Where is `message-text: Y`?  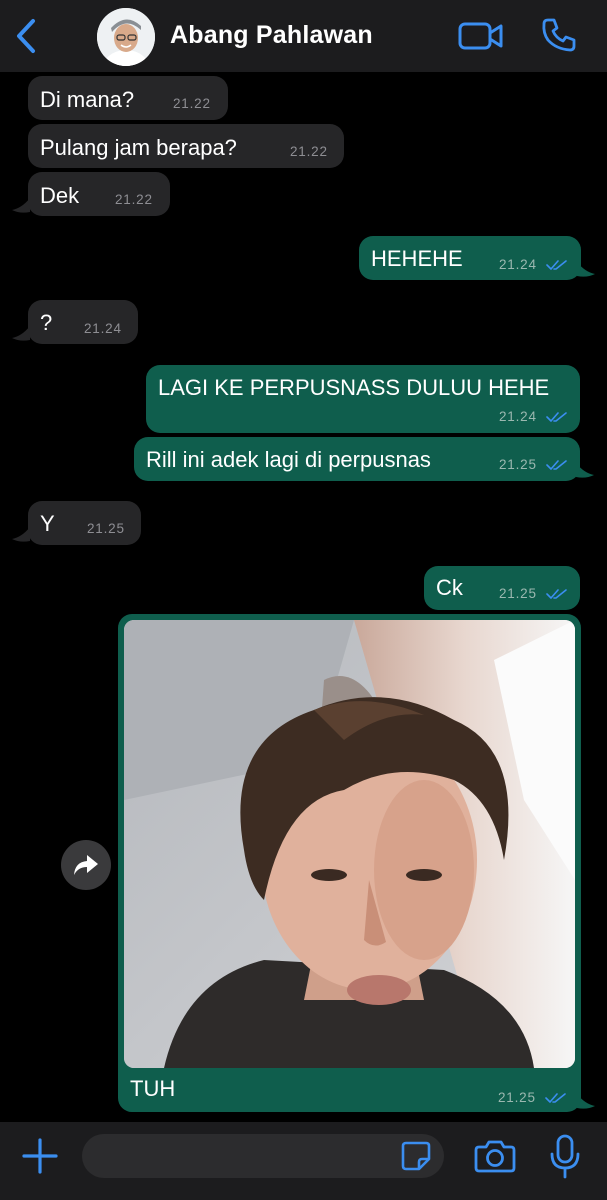 message-text: Y is located at coordinates (47, 523).